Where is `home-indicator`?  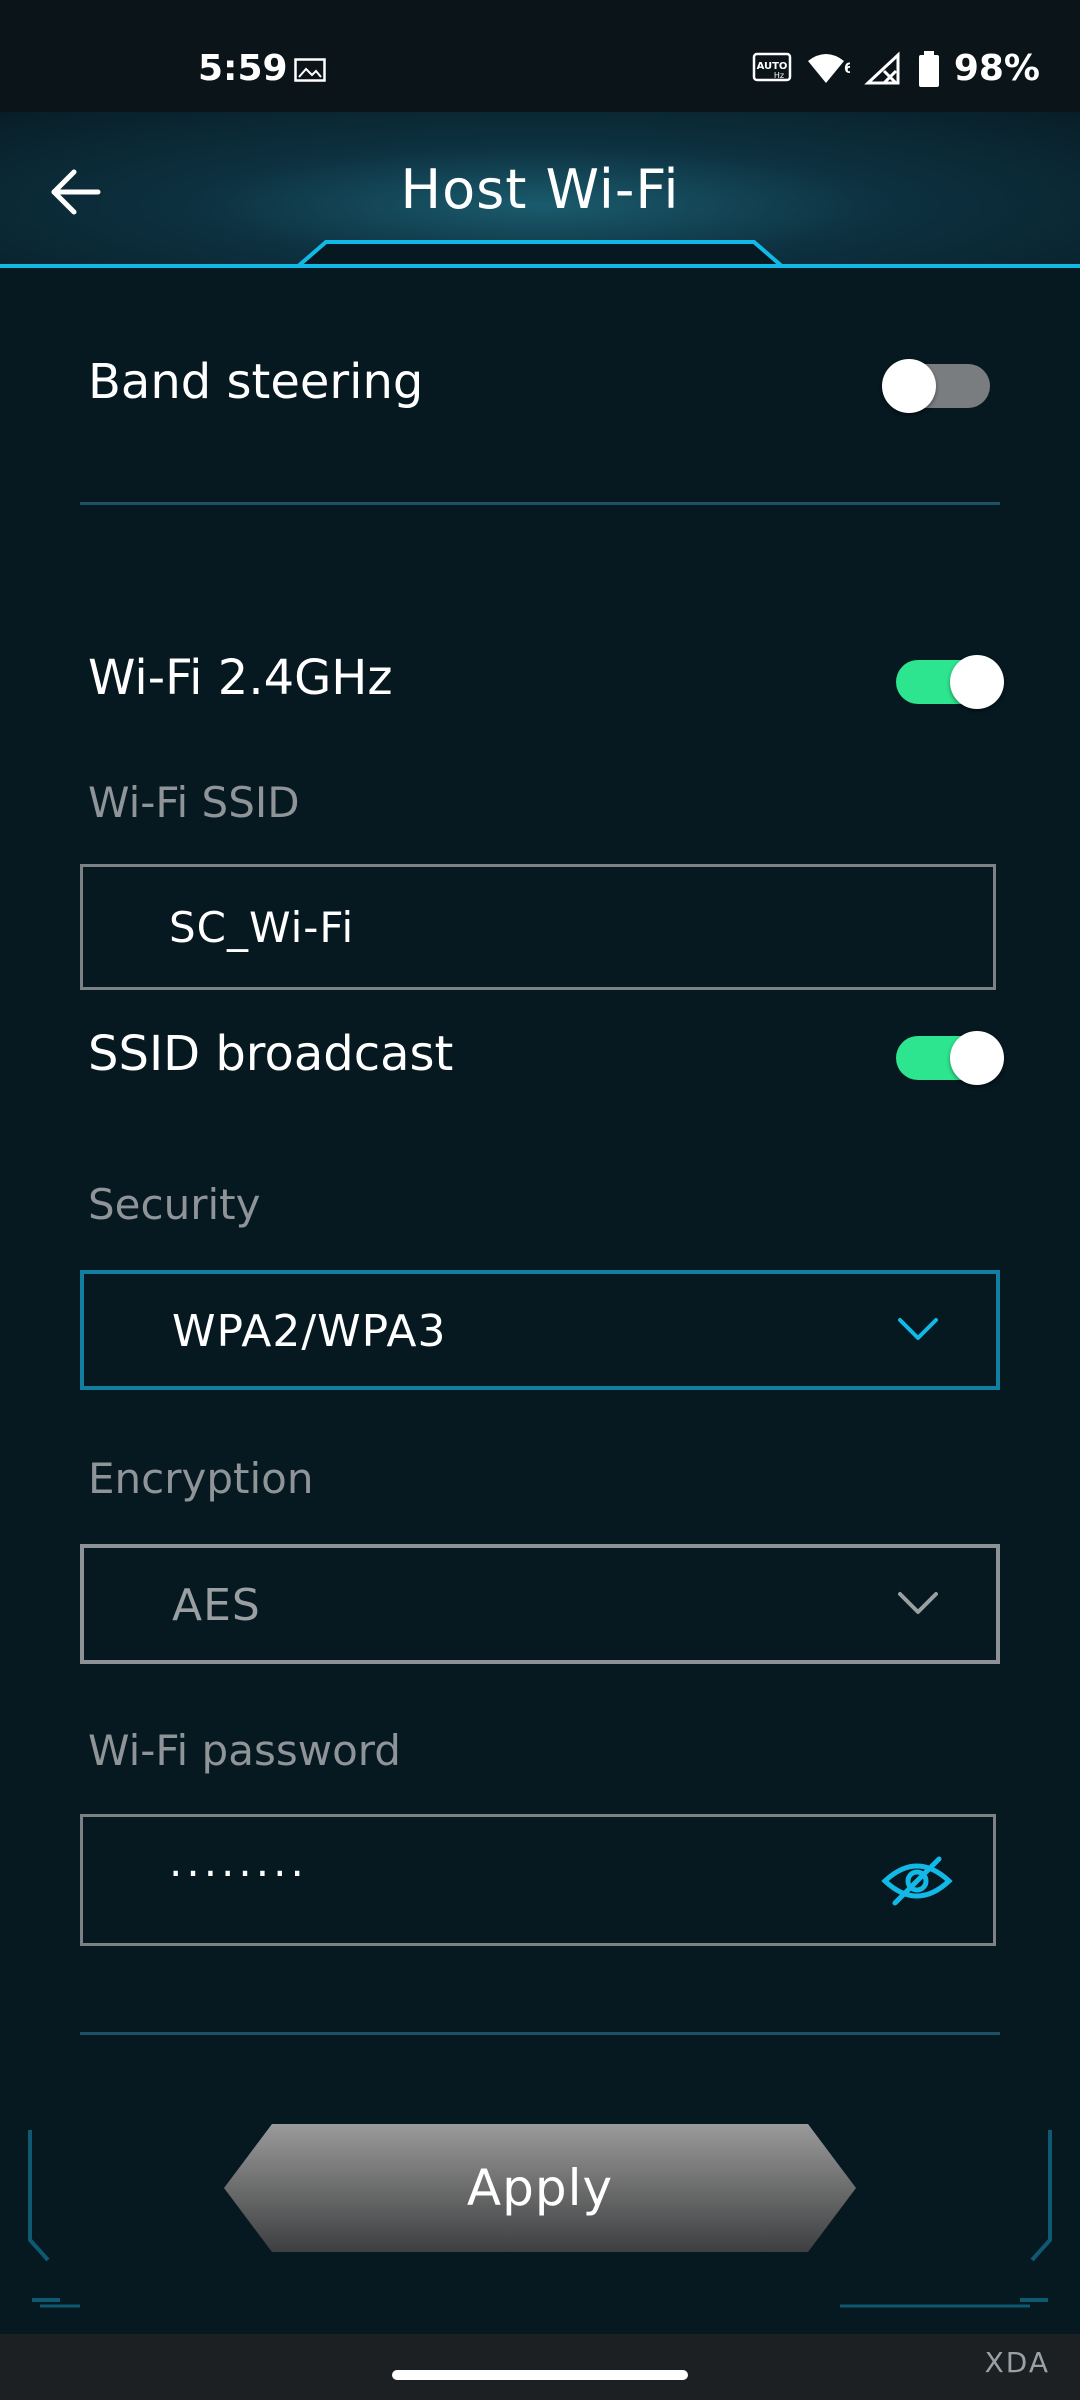
home-indicator is located at coordinates (540, 2375).